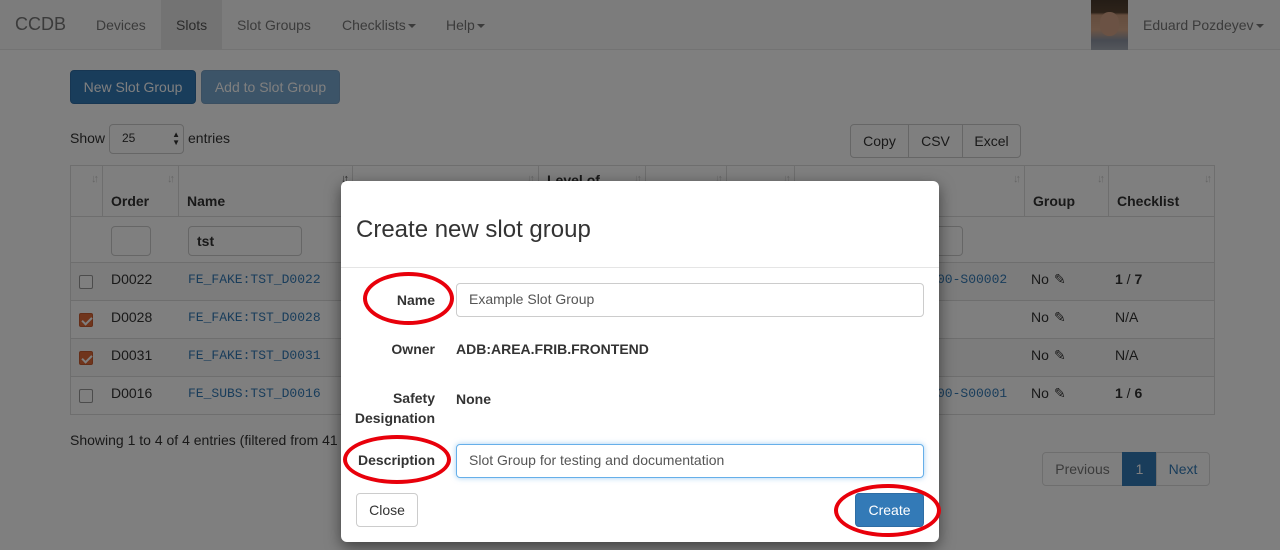 The image size is (1280, 550). Describe the element at coordinates (690, 461) in the screenshot. I see `description-input: Slot Group for testing and documentation` at that location.